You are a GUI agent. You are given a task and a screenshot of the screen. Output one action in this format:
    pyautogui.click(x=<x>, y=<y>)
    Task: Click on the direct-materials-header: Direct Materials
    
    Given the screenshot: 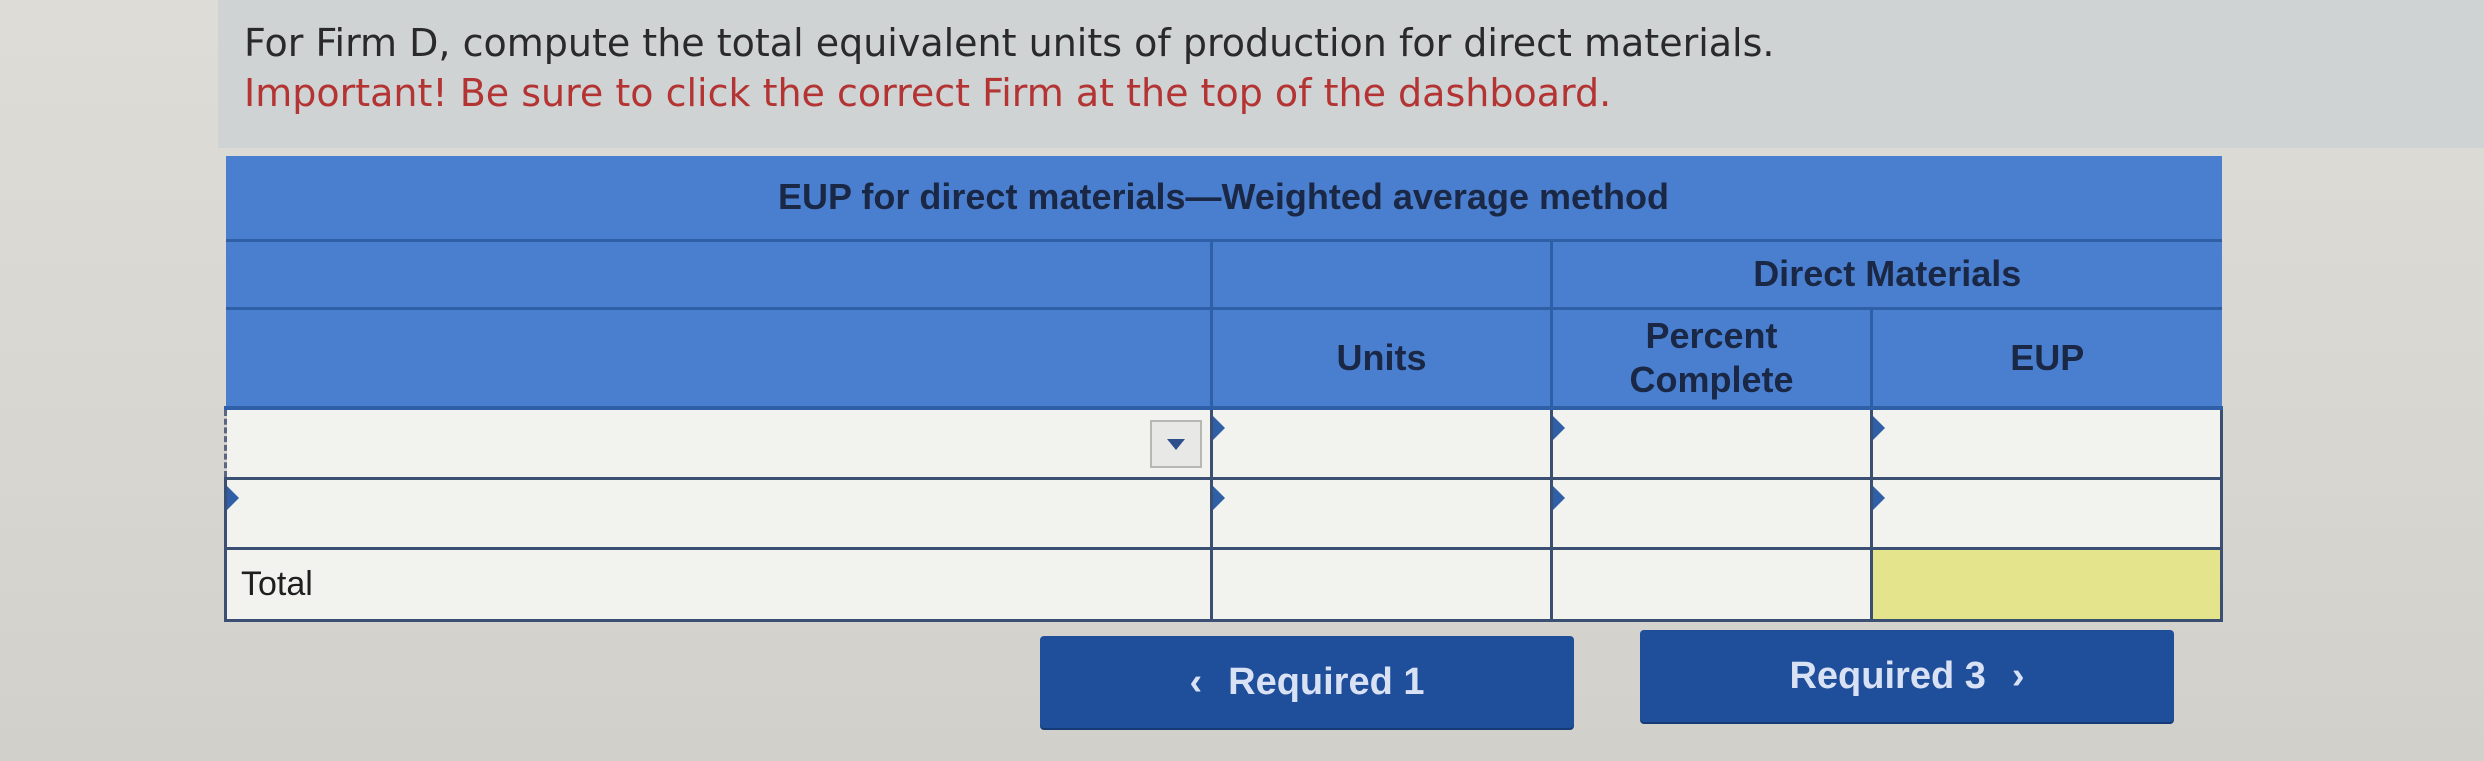 What is the action you would take?
    pyautogui.click(x=1886, y=275)
    